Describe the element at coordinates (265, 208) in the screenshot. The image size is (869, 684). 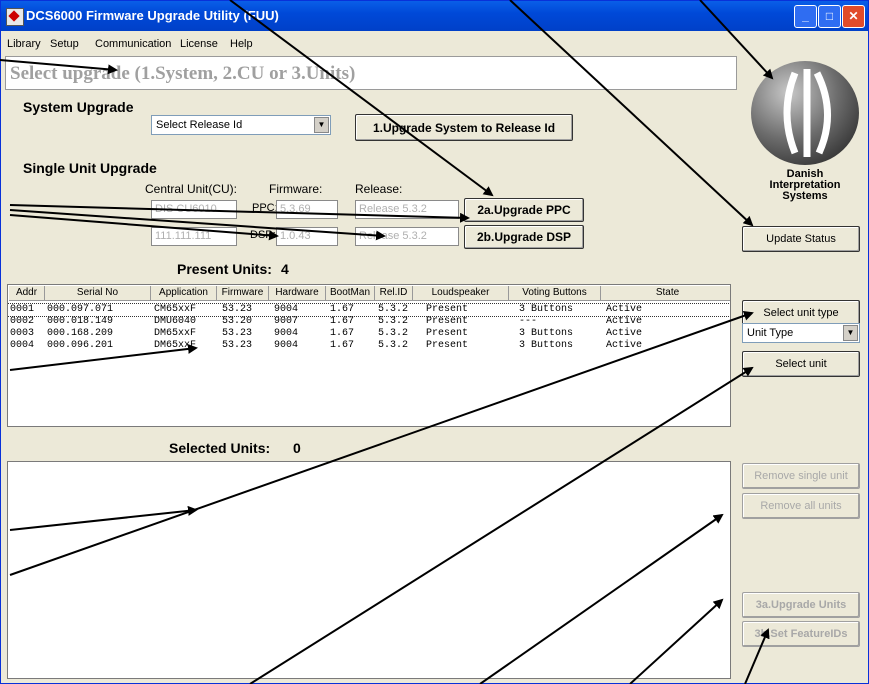
I see `ppc-label: PPC:` at that location.